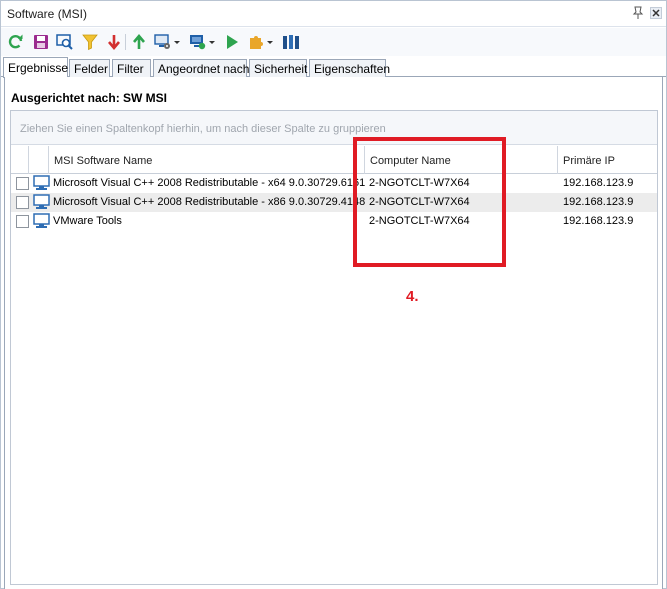 The width and height of the screenshot is (667, 589). I want to click on window-title: Software (MSI), so click(47, 14).